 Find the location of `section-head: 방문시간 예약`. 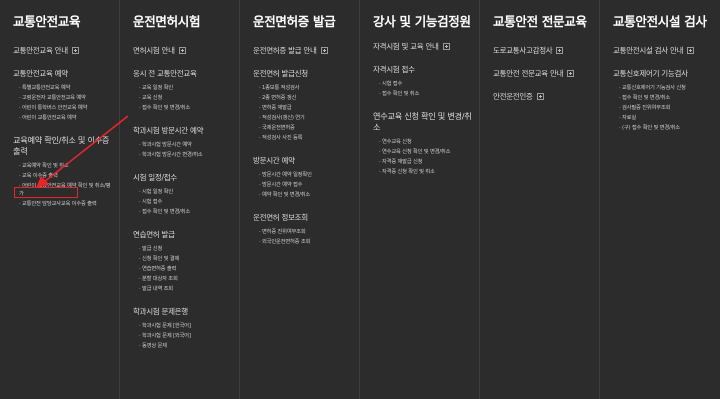

section-head: 방문시간 예약 is located at coordinates (303, 160).